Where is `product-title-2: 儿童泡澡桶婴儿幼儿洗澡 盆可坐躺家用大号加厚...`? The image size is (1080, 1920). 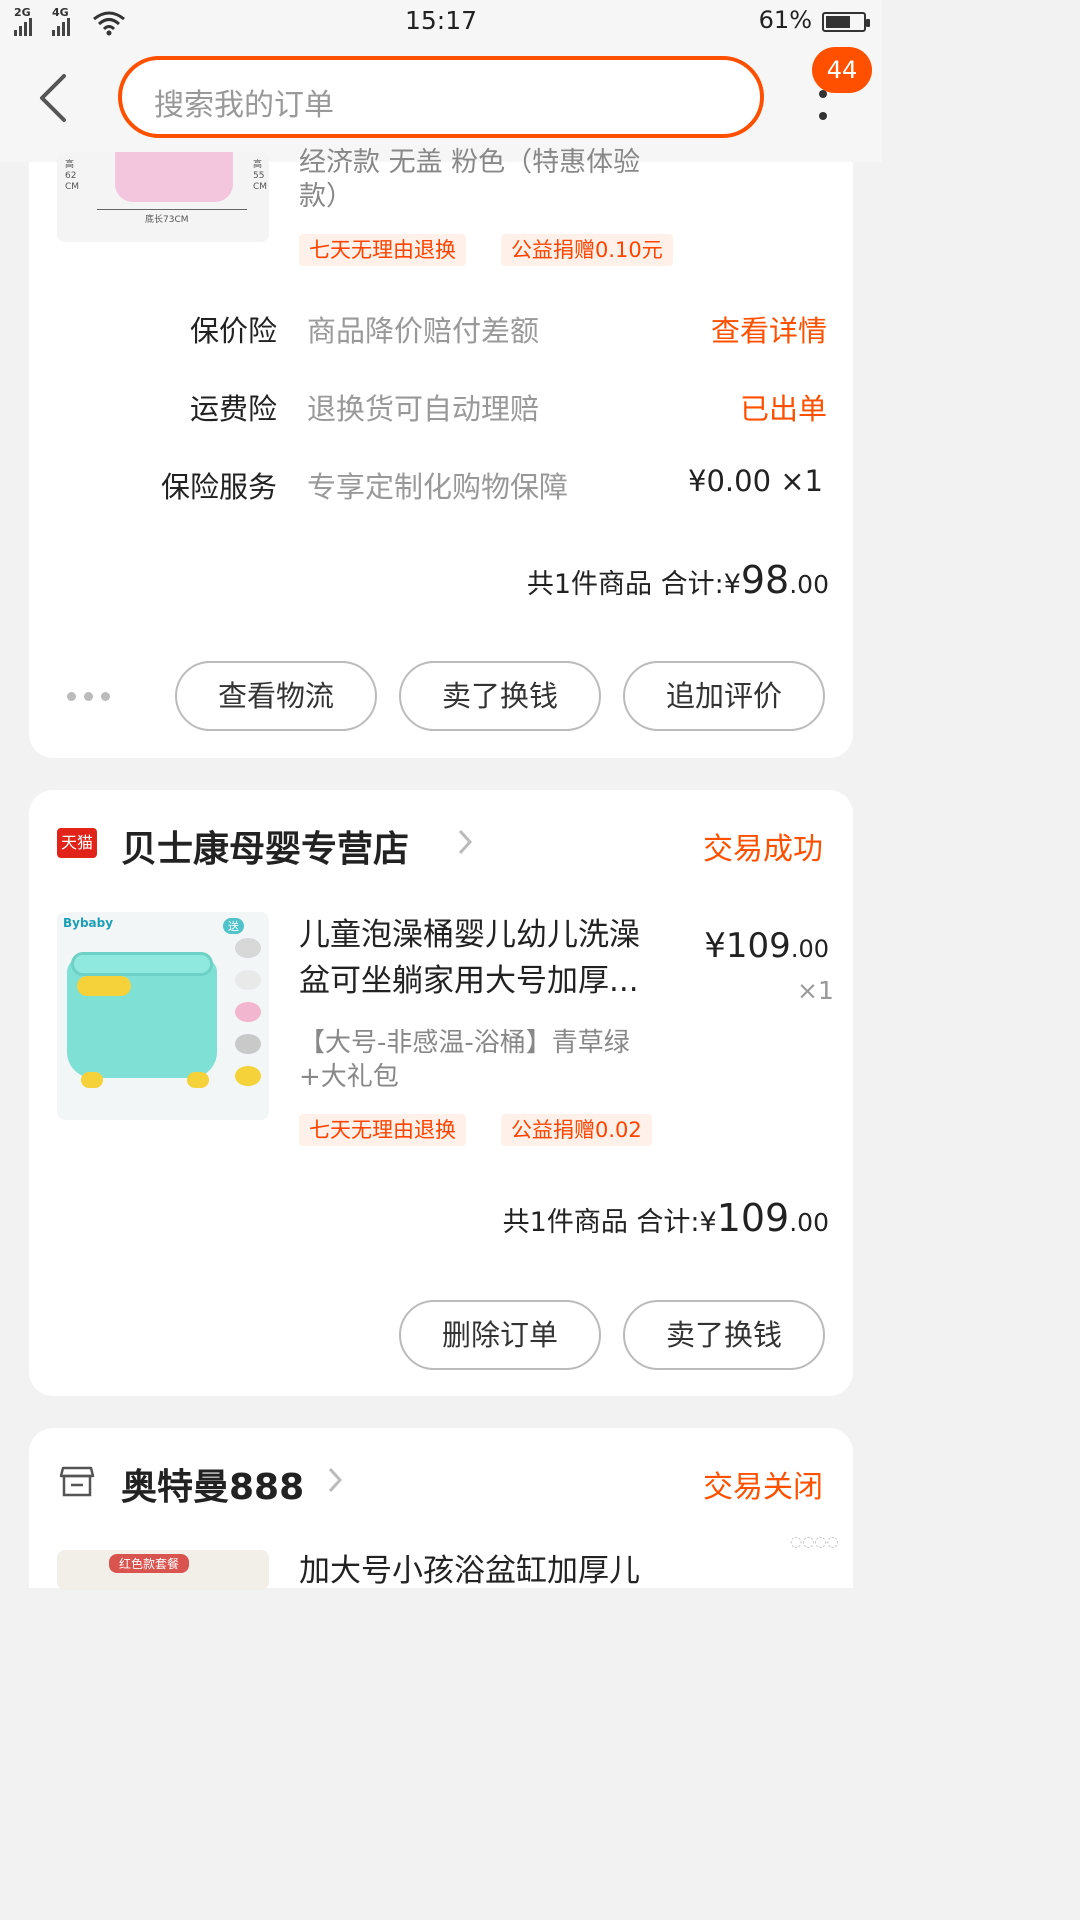 product-title-2: 儿童泡澡桶婴儿幼儿洗澡 盆可坐躺家用大号加厚... is located at coordinates (469, 958).